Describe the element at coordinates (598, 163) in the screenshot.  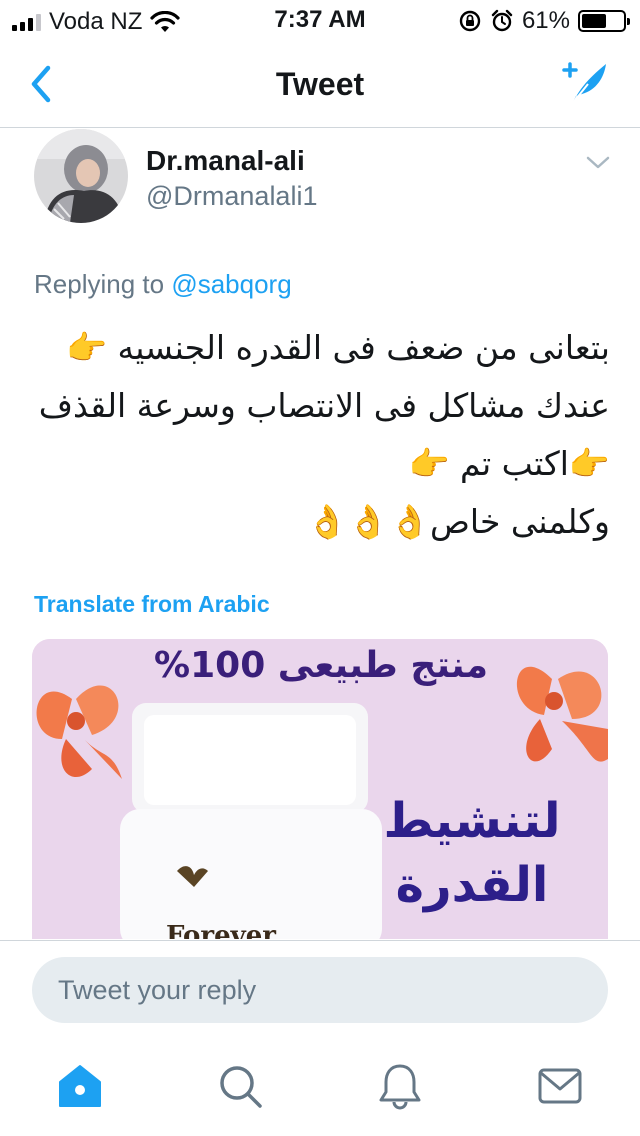
I see `chevron-down-icon` at that location.